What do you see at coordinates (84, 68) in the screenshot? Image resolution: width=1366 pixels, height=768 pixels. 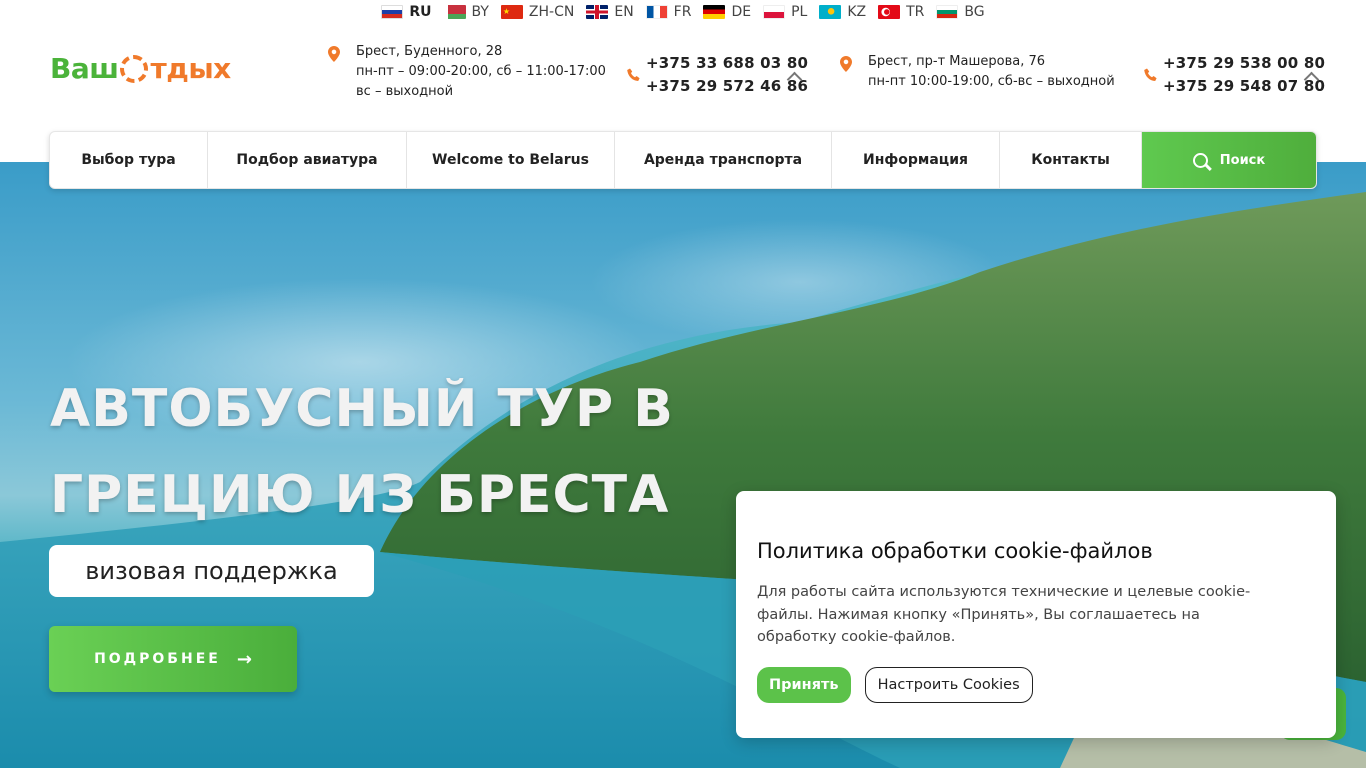 I see `logo-text-part1: Ваш` at bounding box center [84, 68].